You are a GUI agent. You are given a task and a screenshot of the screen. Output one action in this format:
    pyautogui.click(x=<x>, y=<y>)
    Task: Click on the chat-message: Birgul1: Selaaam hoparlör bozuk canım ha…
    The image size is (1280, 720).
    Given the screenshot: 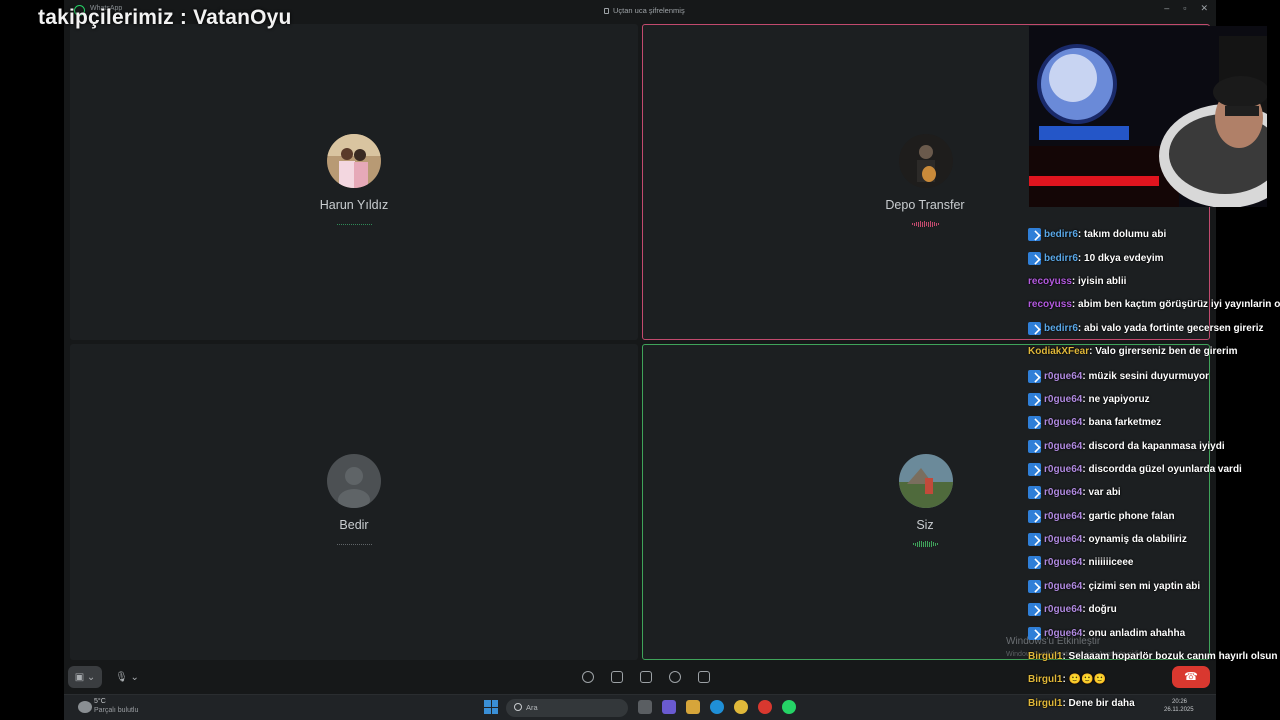 What is the action you would take?
    pyautogui.click(x=1153, y=656)
    